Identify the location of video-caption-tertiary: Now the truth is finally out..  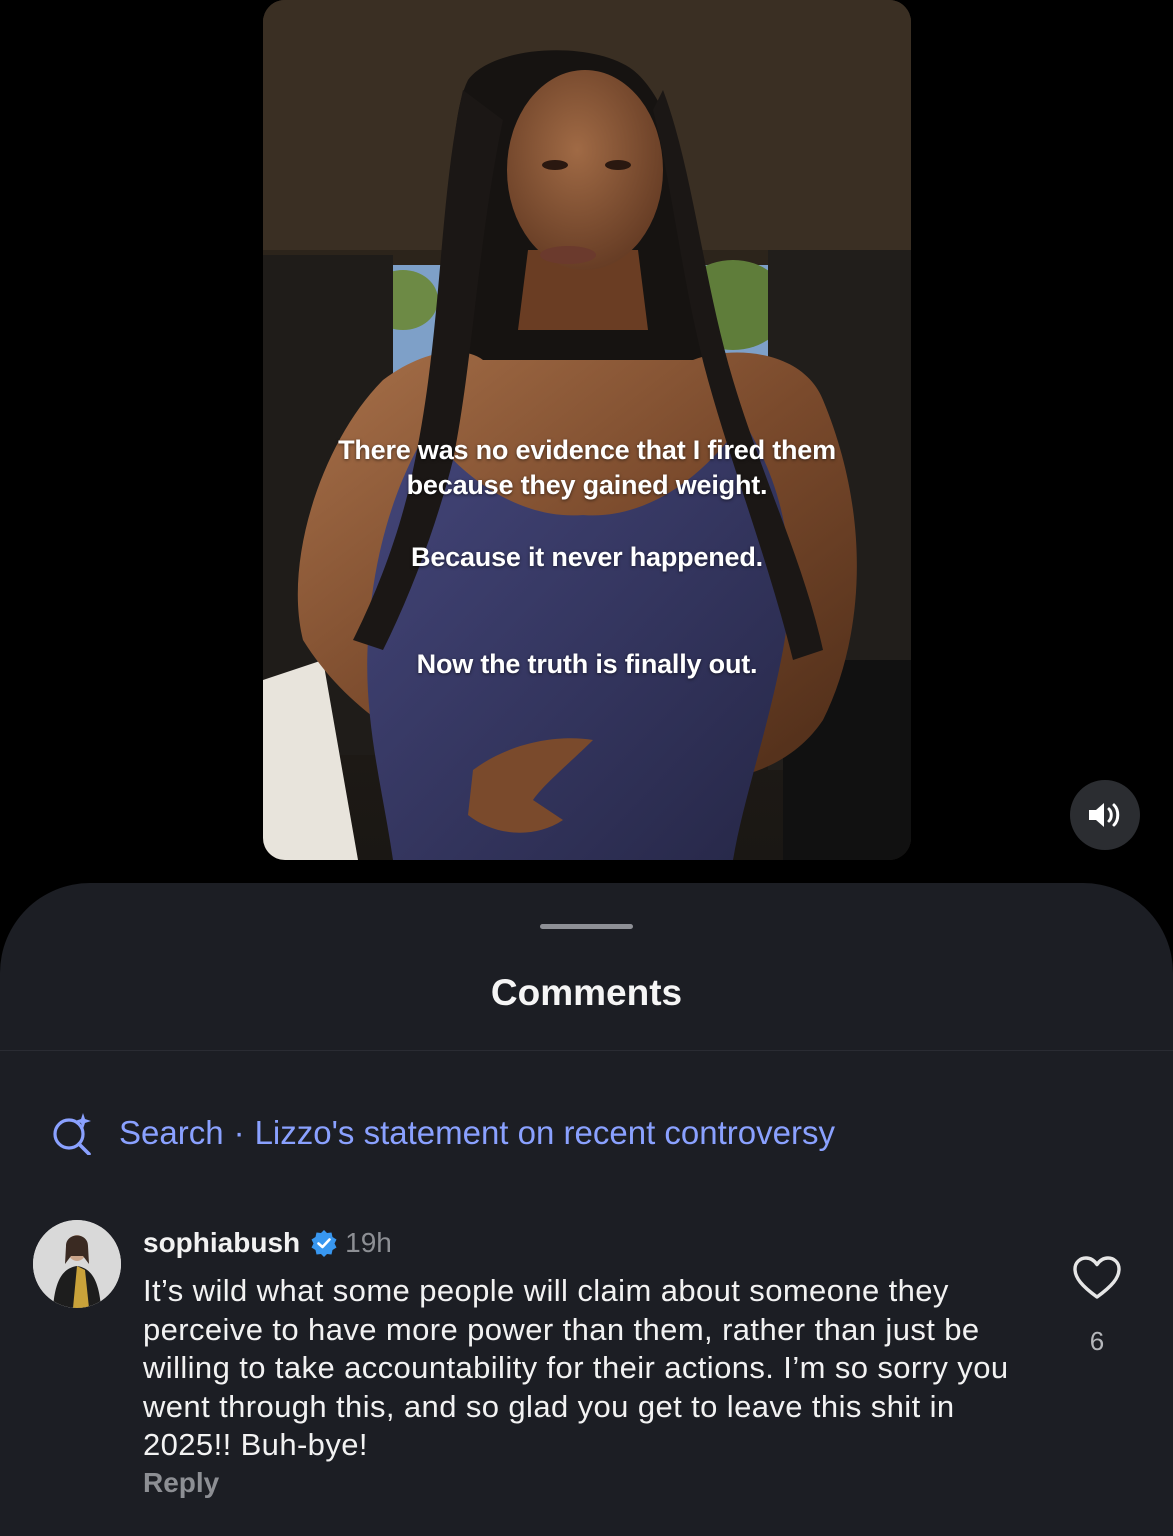
(587, 664).